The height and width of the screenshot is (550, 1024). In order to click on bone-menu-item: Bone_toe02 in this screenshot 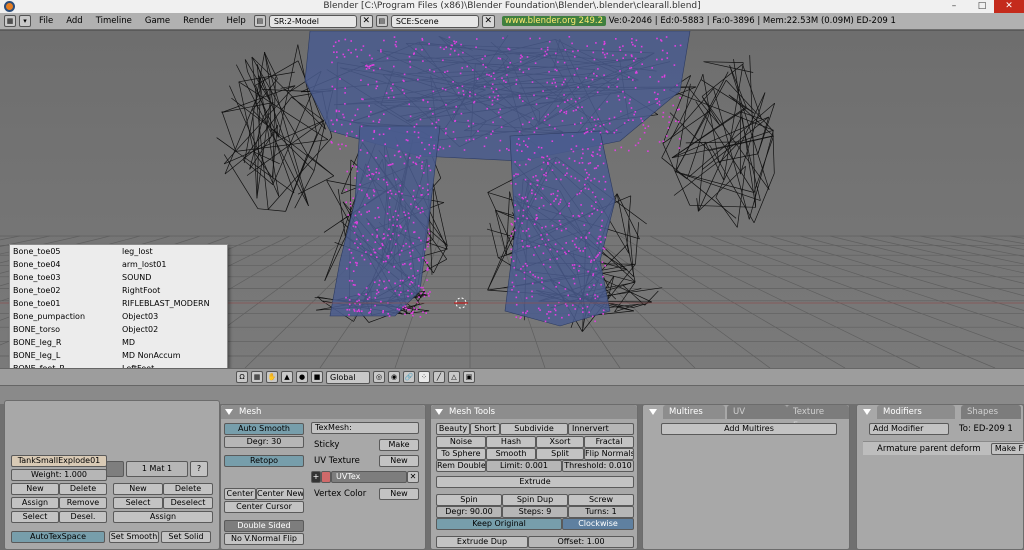, I will do `click(64, 290)`.